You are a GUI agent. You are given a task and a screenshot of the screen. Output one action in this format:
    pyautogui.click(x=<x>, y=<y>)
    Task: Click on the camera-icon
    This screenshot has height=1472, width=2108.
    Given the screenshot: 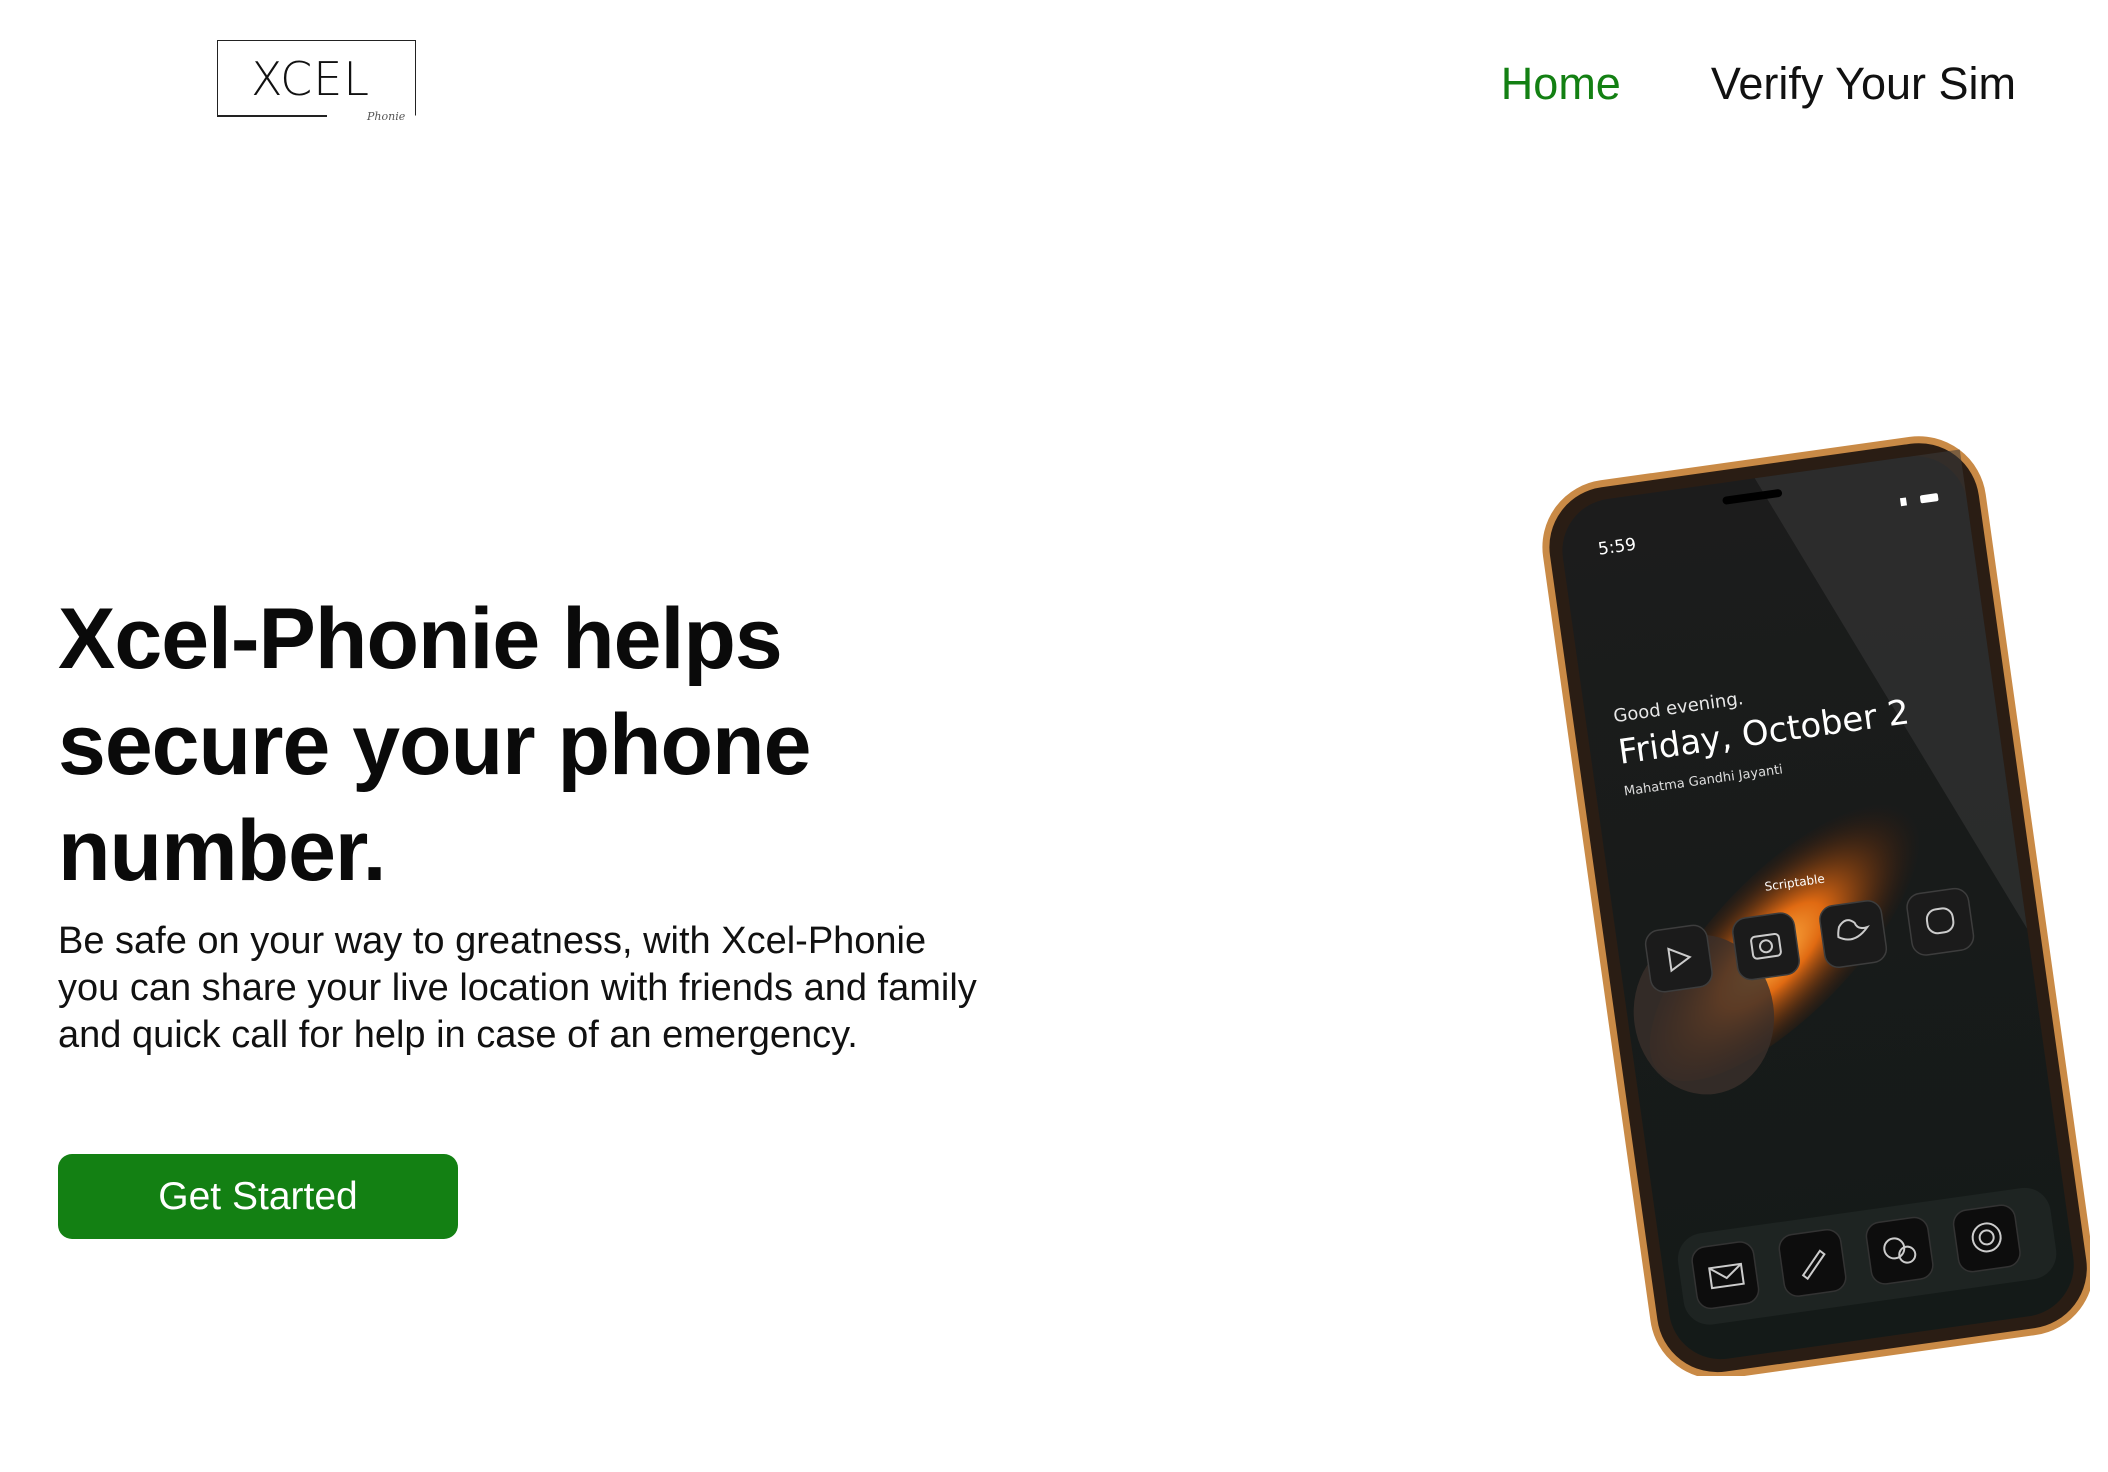 What is the action you would take?
    pyautogui.click(x=1766, y=946)
    